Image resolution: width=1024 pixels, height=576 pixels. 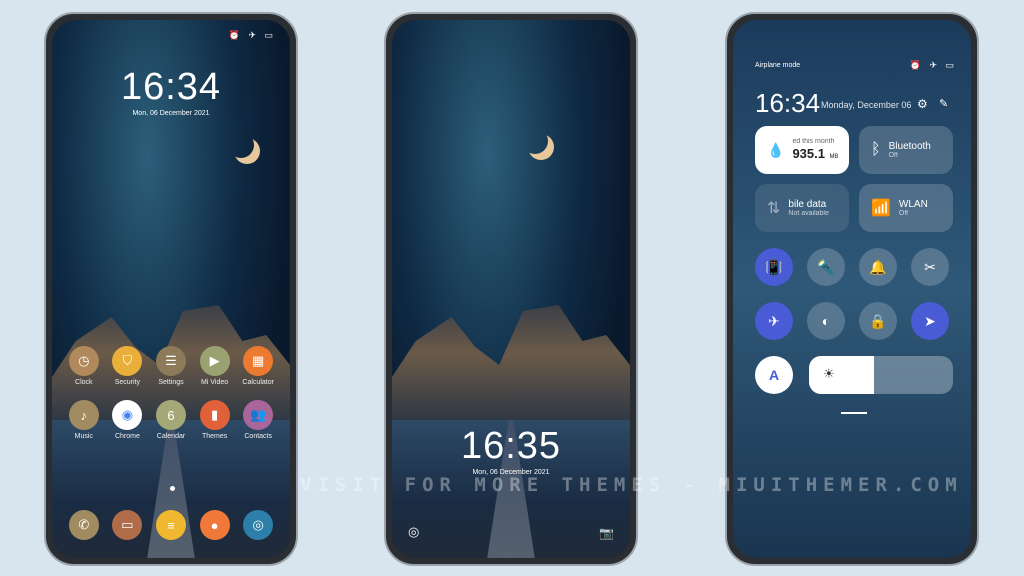 I want to click on bell-toggle: 🔔, so click(x=878, y=267).